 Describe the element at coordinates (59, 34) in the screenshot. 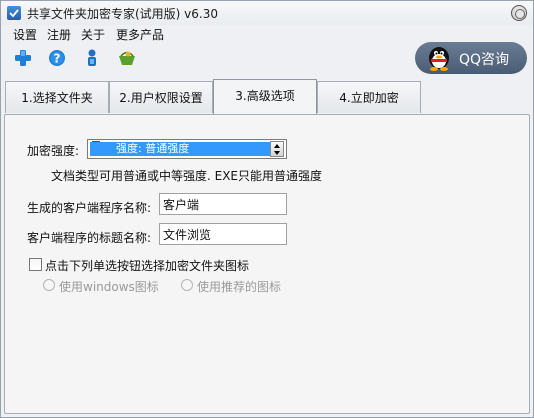

I see `menu-register: 注册` at that location.